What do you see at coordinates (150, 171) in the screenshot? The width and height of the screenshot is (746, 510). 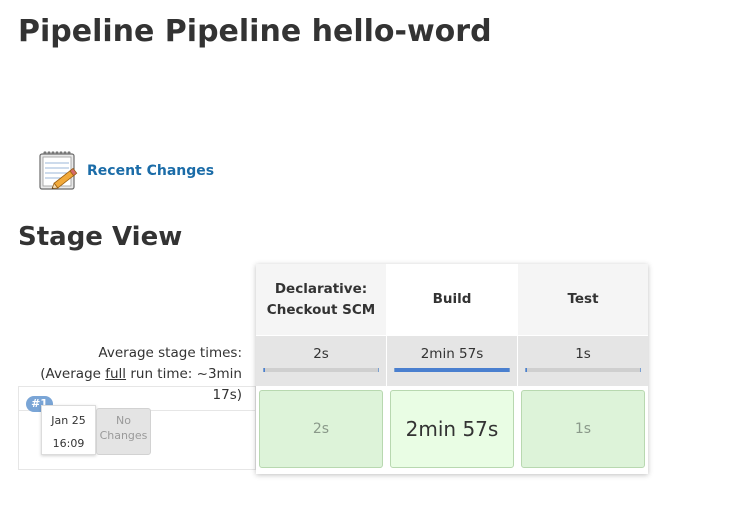 I see `recent-changes-label: Recent Changes` at bounding box center [150, 171].